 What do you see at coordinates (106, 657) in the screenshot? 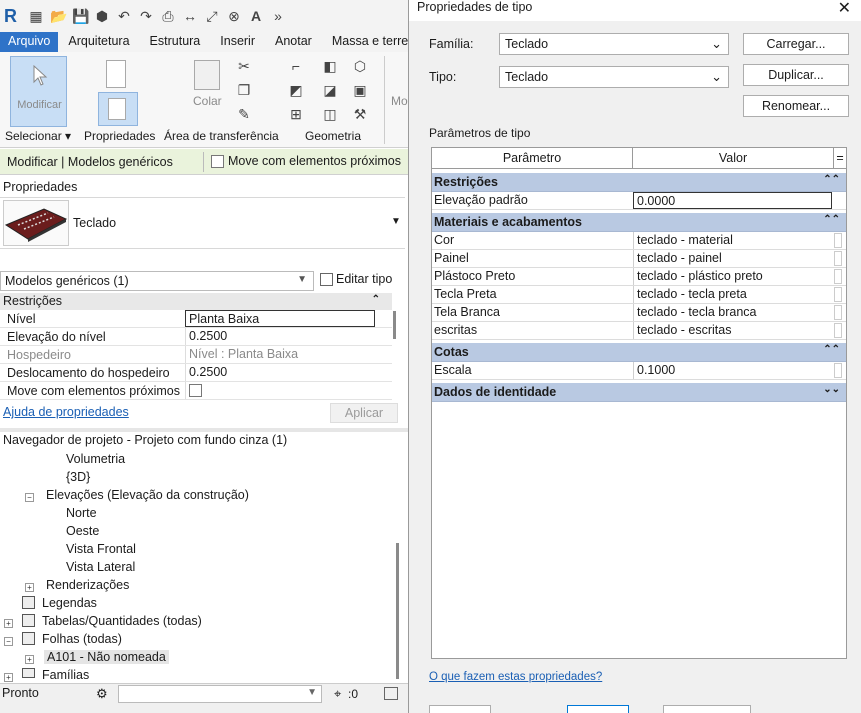
I see `tree-item-selected: A101 - Não nomeada` at bounding box center [106, 657].